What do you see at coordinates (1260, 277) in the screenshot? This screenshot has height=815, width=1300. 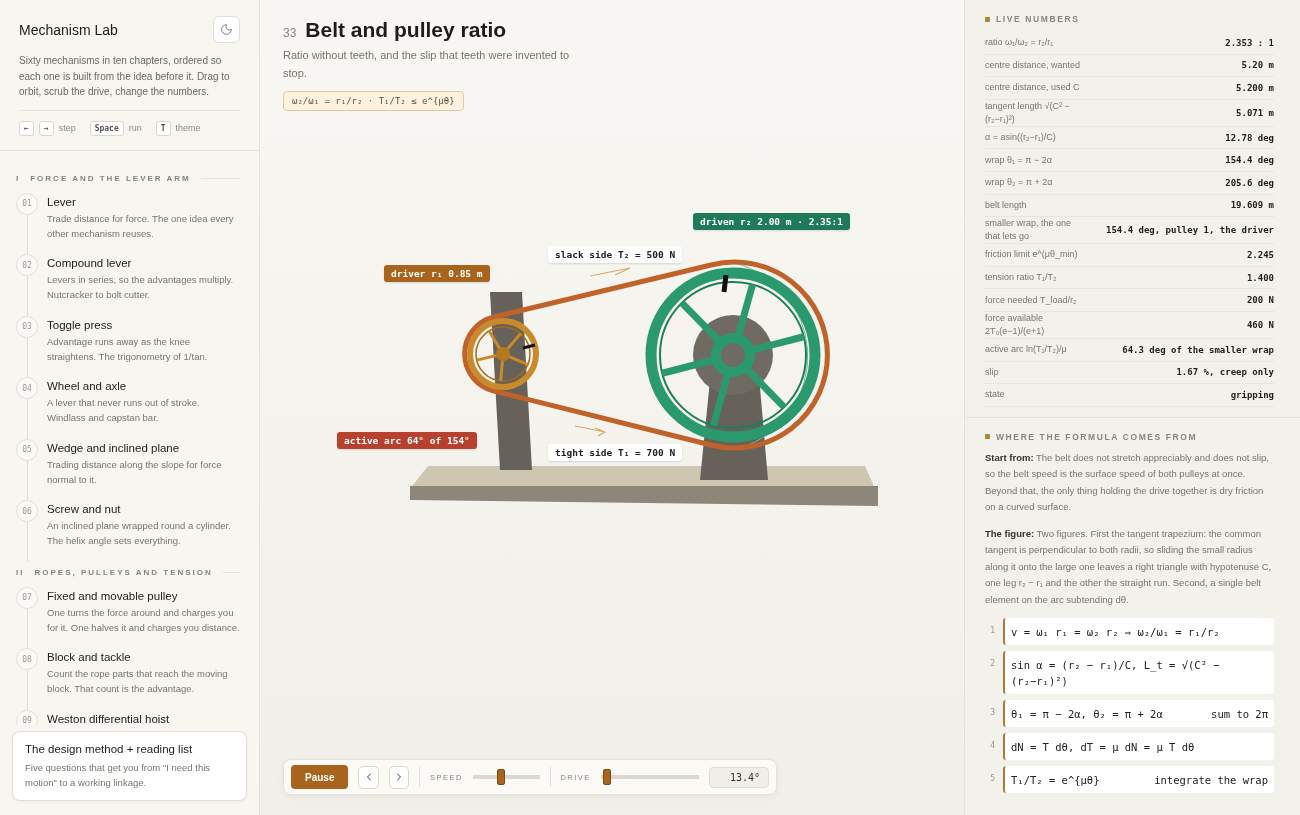 I see `number-value: 1.400` at bounding box center [1260, 277].